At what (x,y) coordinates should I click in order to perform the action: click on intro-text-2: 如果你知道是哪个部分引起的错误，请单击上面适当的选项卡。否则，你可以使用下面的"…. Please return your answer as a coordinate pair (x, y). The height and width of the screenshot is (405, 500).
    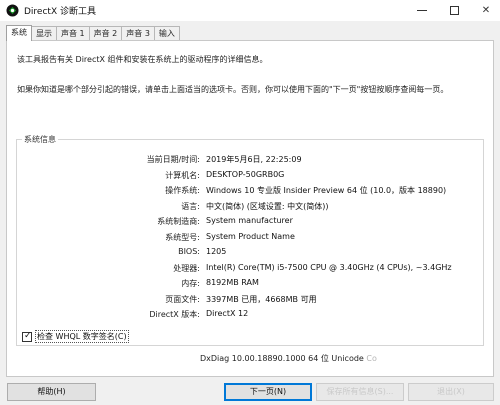
    Looking at the image, I should click on (233, 89).